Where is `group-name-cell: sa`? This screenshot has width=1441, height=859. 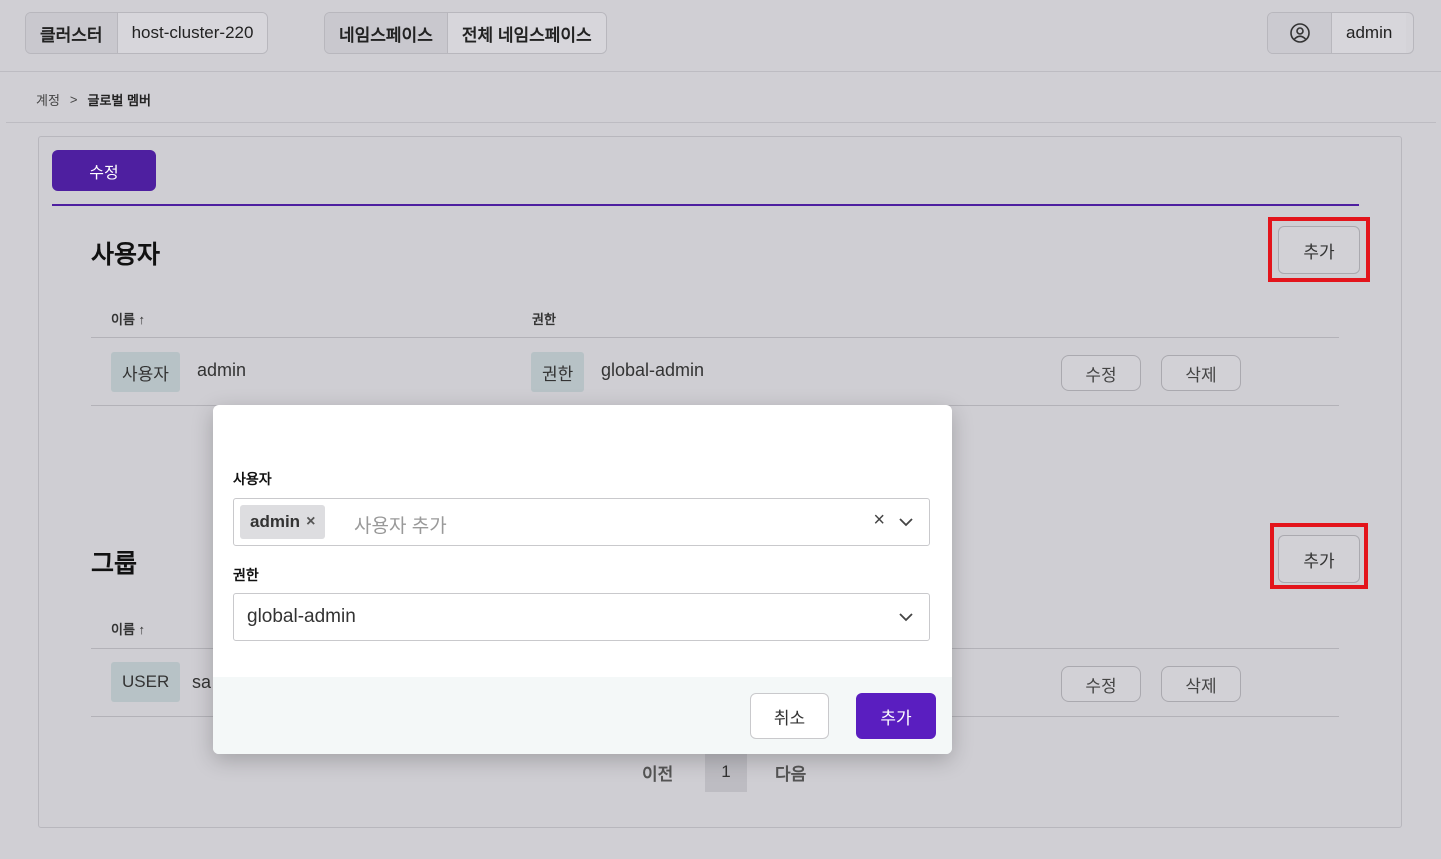
group-name-cell: sa is located at coordinates (202, 682).